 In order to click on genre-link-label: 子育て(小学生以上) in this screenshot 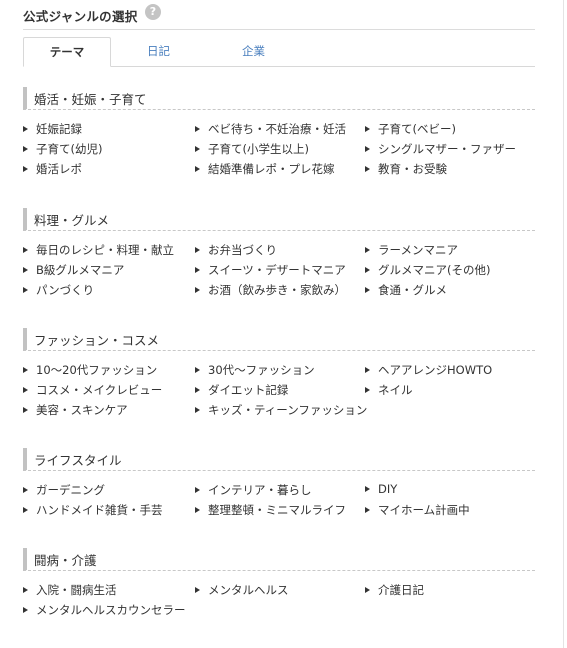, I will do `click(258, 149)`.